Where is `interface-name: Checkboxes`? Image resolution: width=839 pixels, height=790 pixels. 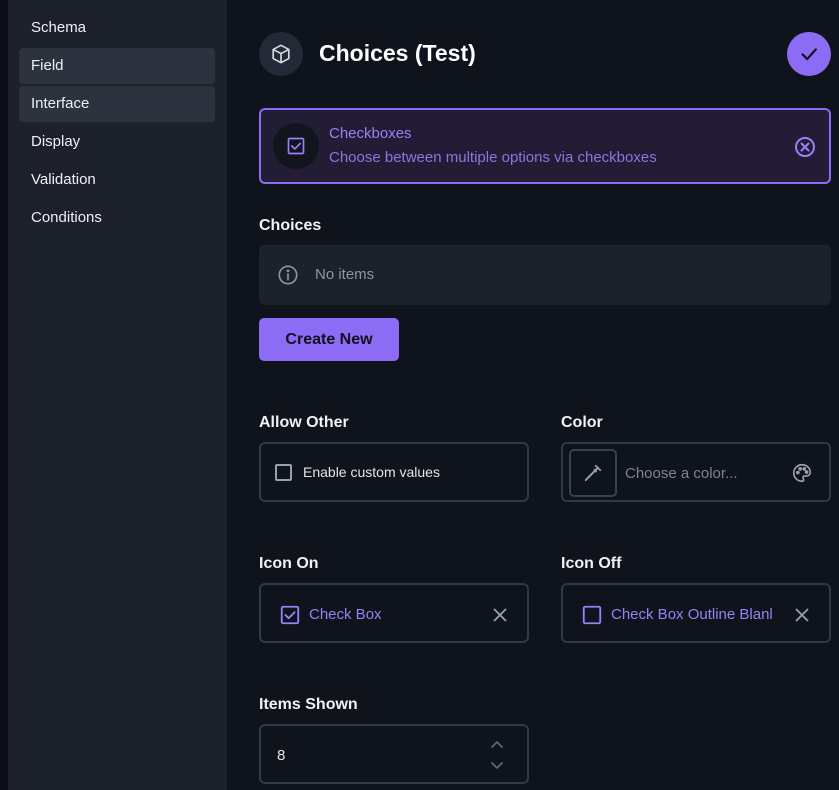 interface-name: Checkboxes is located at coordinates (370, 133).